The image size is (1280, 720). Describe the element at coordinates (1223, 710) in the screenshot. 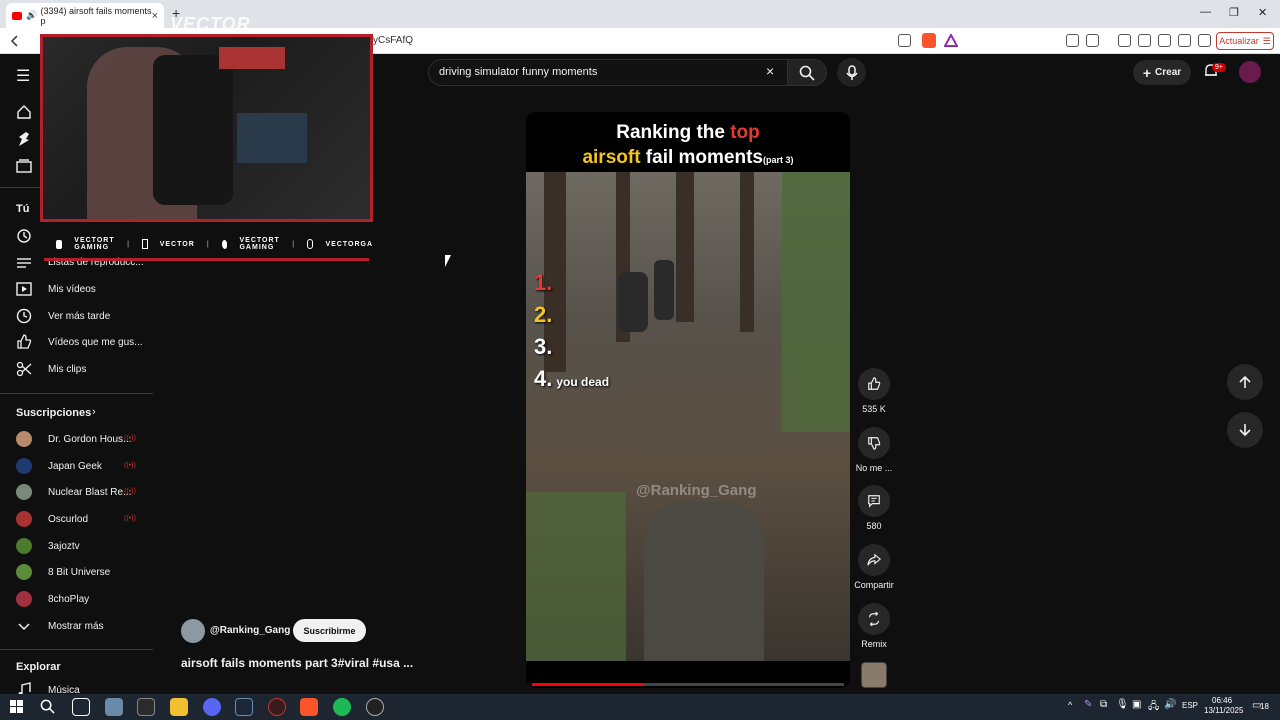

I see `clock-date: 13/11/2025` at that location.